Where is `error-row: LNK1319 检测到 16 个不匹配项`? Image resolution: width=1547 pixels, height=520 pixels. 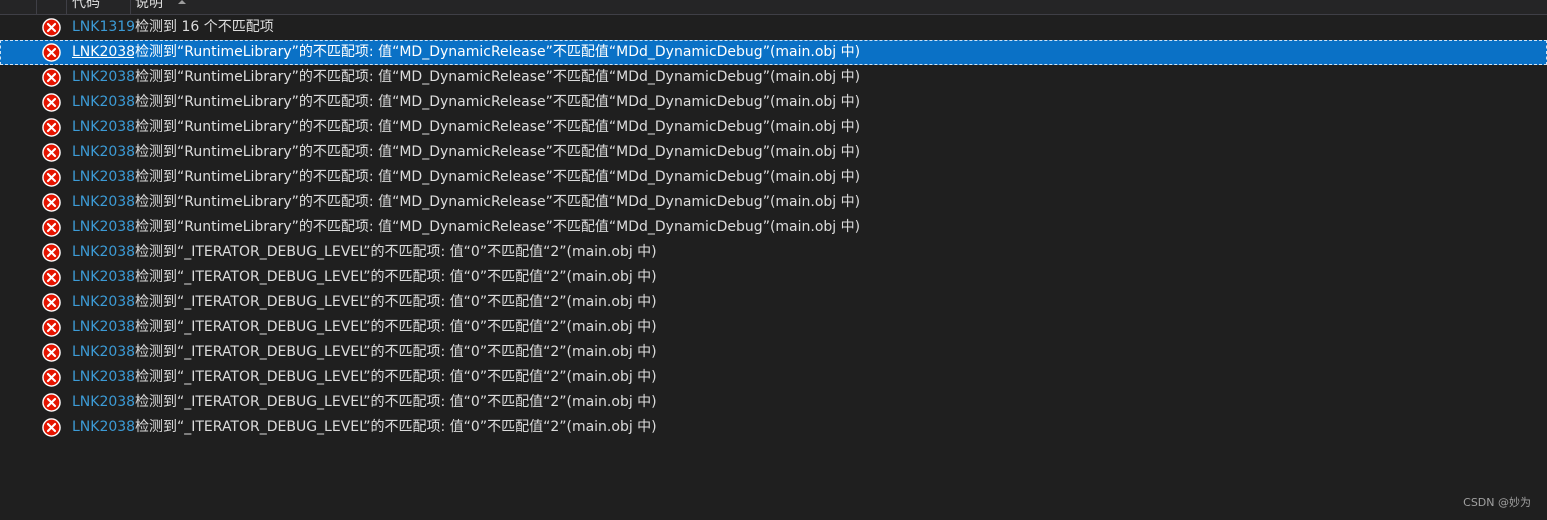 error-row: LNK1319 检测到 16 个不匹配项 is located at coordinates (773, 27).